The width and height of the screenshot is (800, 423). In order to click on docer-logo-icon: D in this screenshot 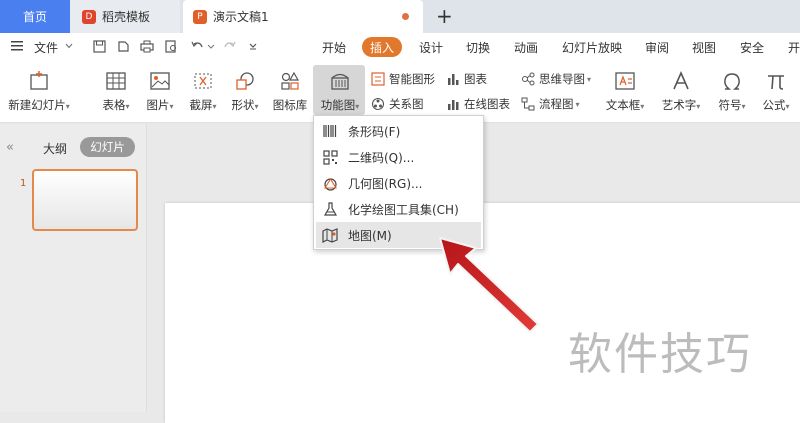, I will do `click(89, 16)`.